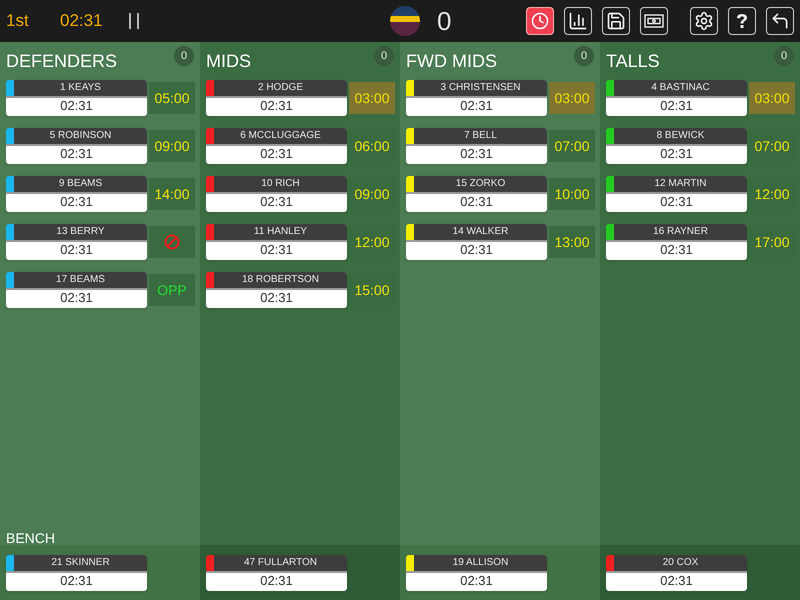  I want to click on target-time: 06:00, so click(372, 146).